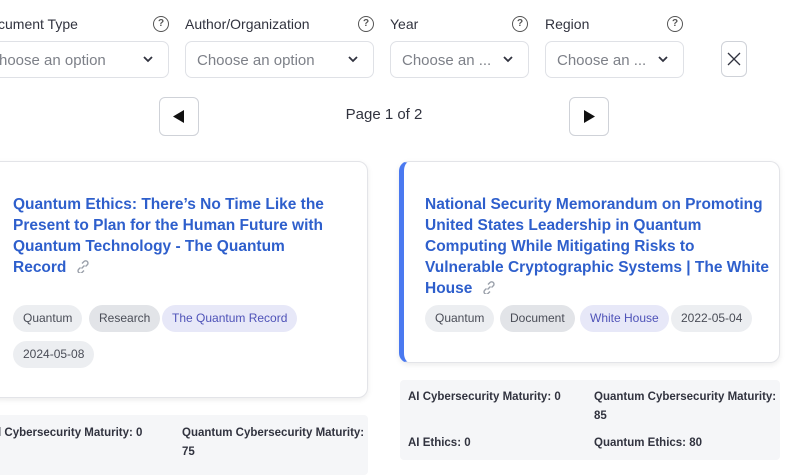  I want to click on document-type-select: hoose an option, so click(84, 59).